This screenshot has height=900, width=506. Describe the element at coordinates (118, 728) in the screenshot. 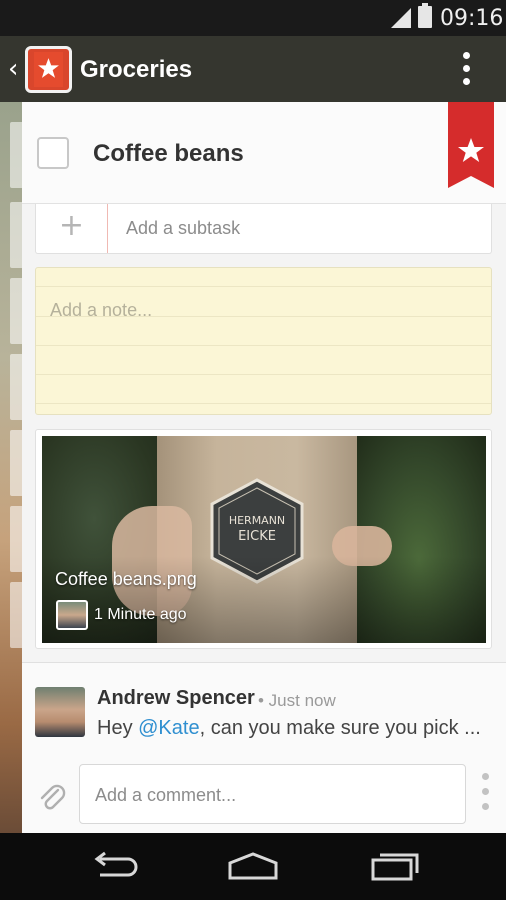

I see `comment-text-start: Hey` at that location.